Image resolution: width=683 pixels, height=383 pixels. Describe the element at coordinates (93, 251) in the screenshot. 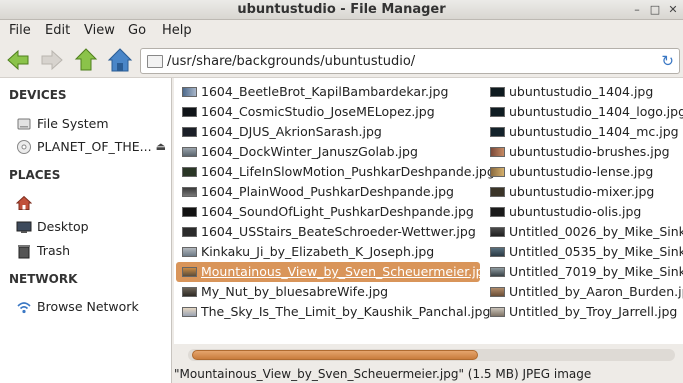

I see `sidebar-item-trash: Trash` at that location.